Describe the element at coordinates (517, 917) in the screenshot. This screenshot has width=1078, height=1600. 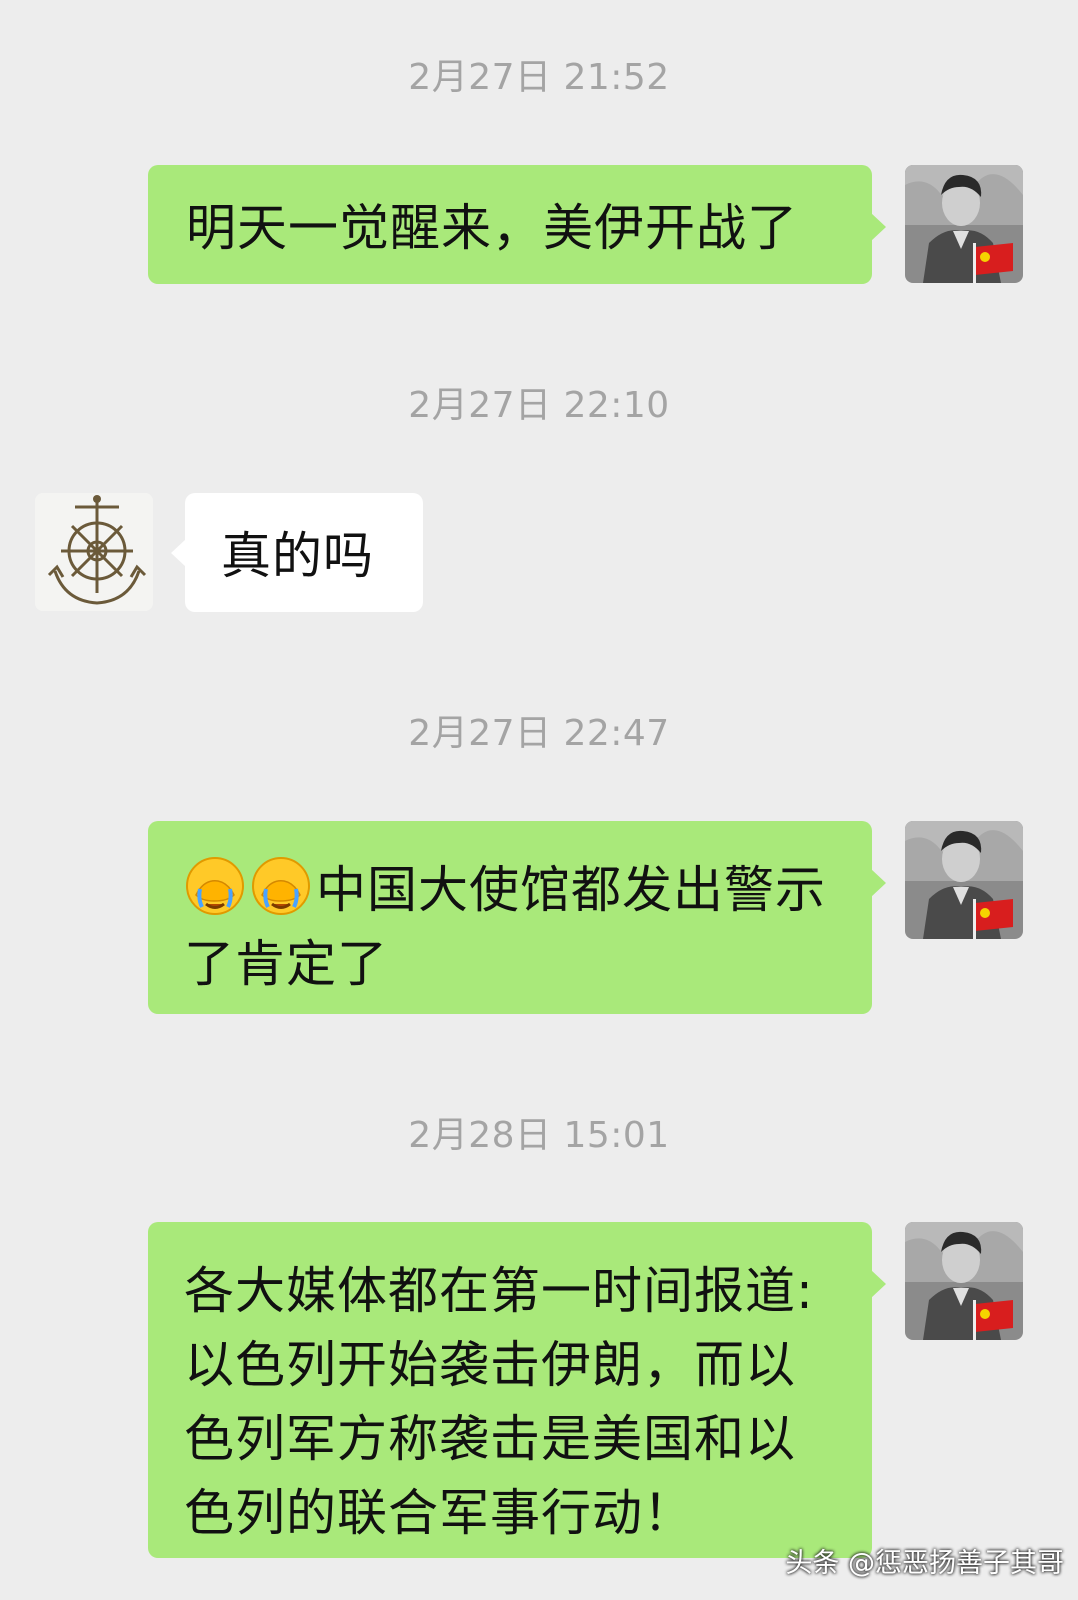
I see `sent-message-bubble: 中国大使馆都发出警示了肯定了` at that location.